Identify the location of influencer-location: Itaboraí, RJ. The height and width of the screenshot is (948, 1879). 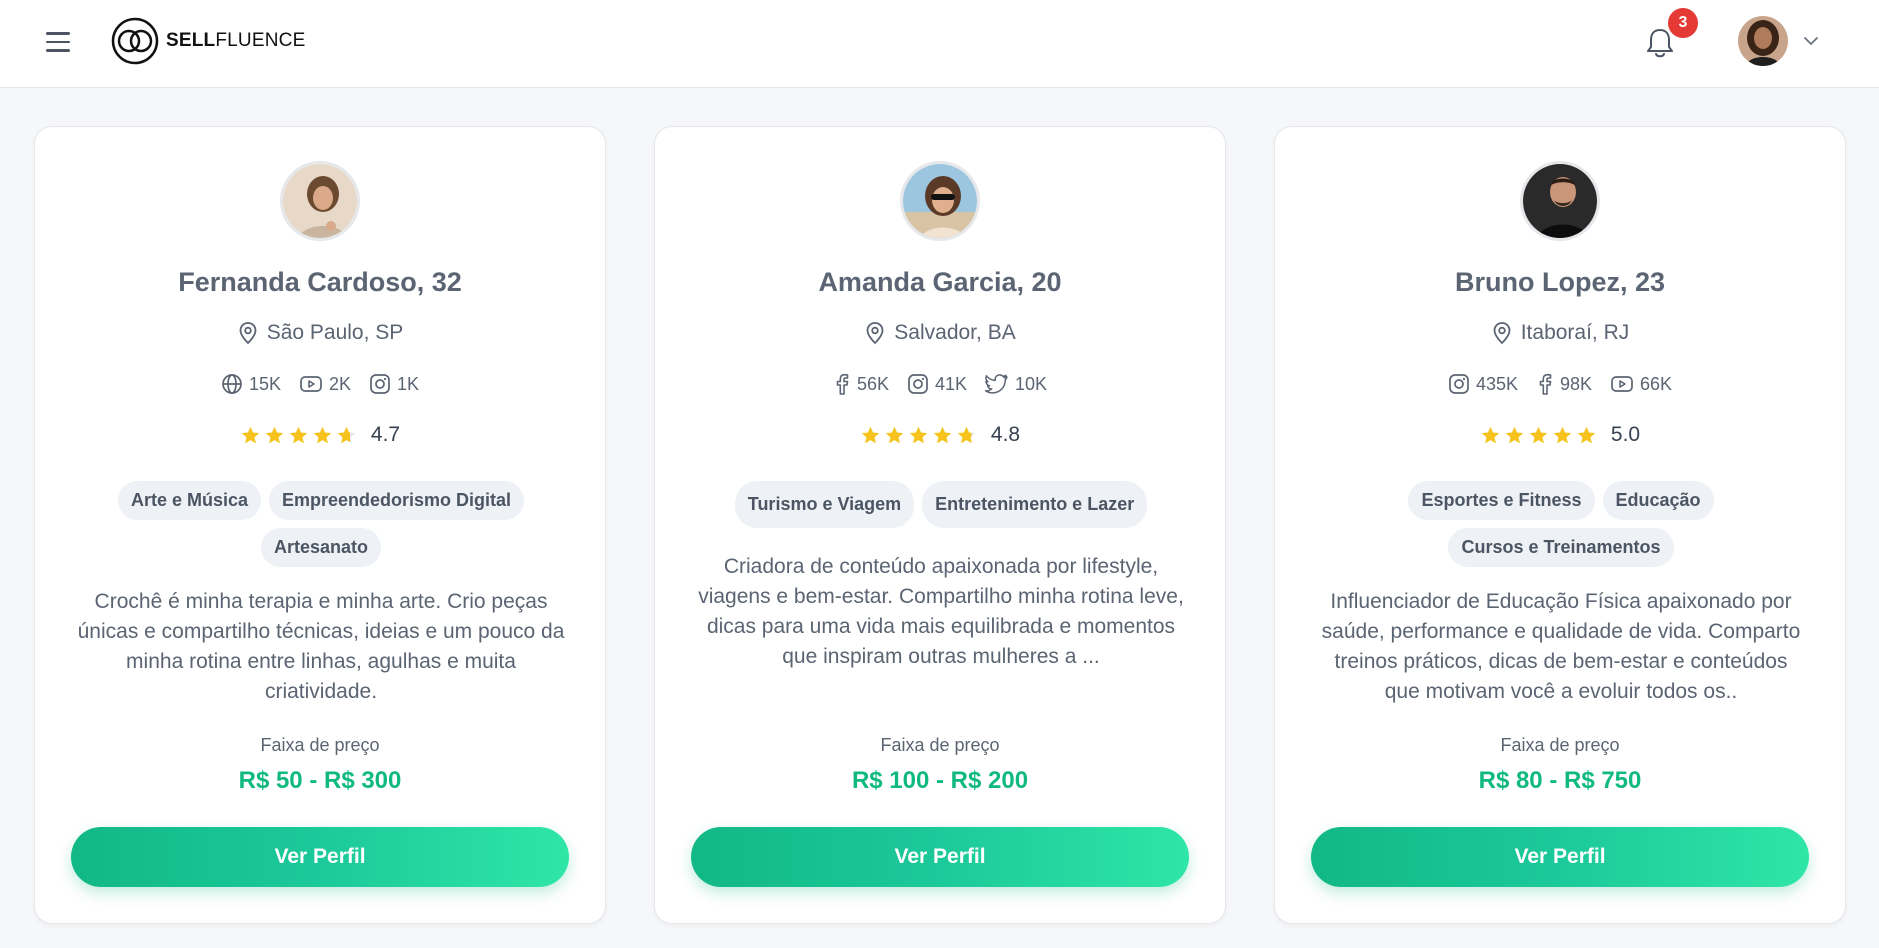
(1560, 333).